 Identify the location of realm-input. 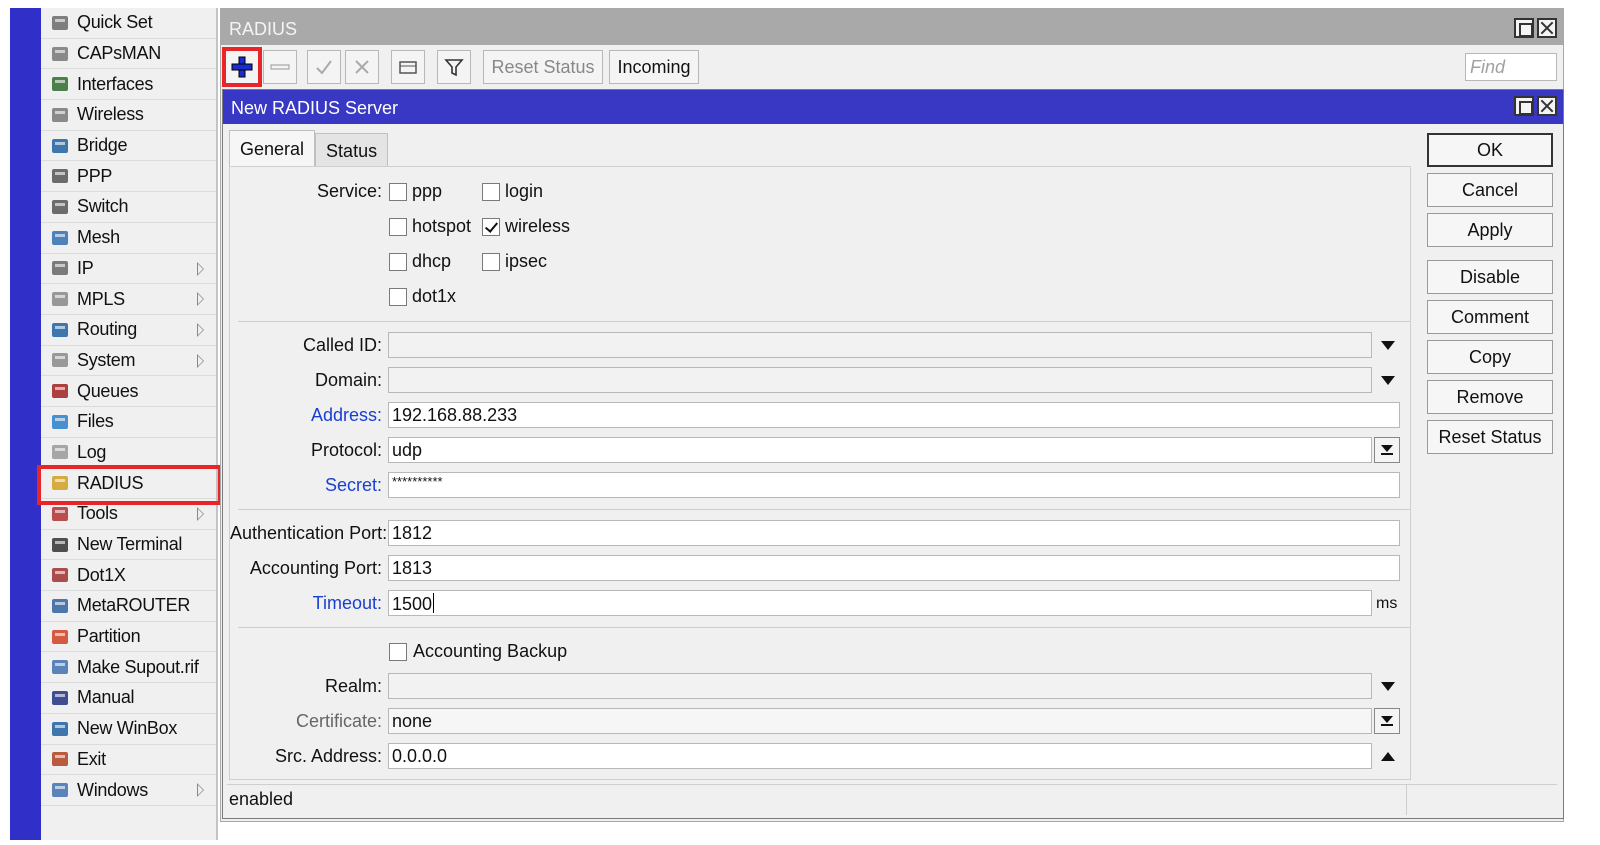
(880, 686).